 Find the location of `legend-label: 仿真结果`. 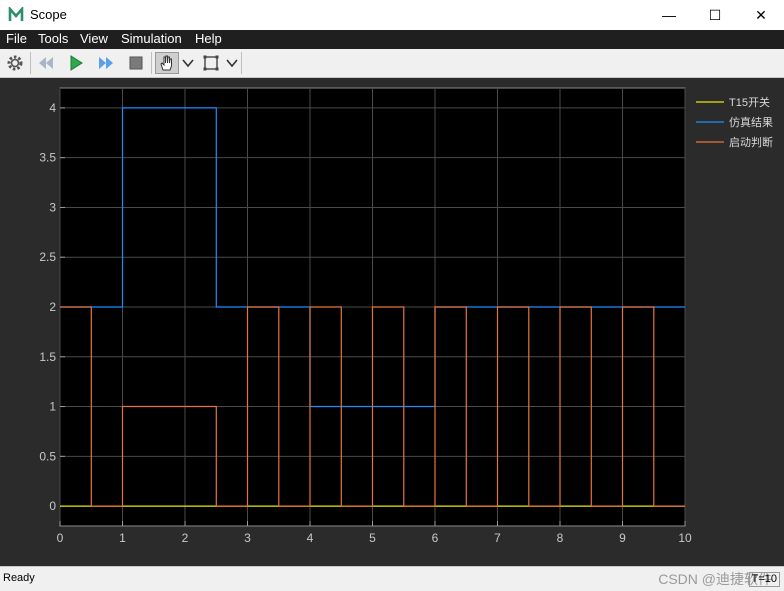

legend-label: 仿真结果 is located at coordinates (751, 122).